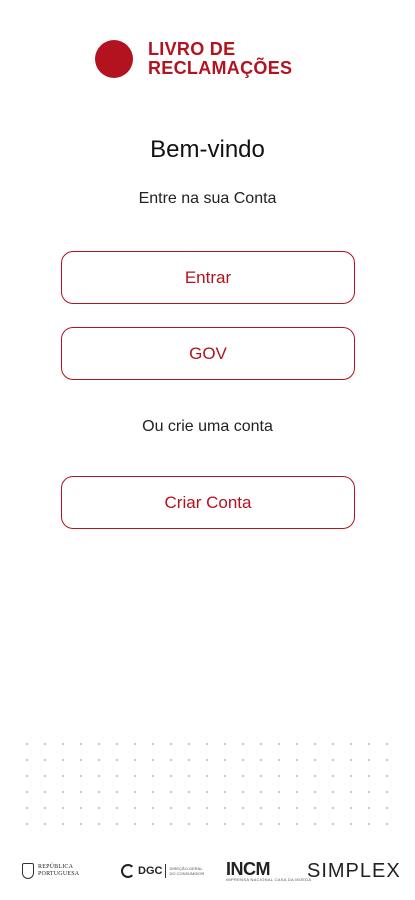 This screenshot has height=900, width=415. I want to click on create-account-prompt: Ou crie uma conta, so click(207, 426).